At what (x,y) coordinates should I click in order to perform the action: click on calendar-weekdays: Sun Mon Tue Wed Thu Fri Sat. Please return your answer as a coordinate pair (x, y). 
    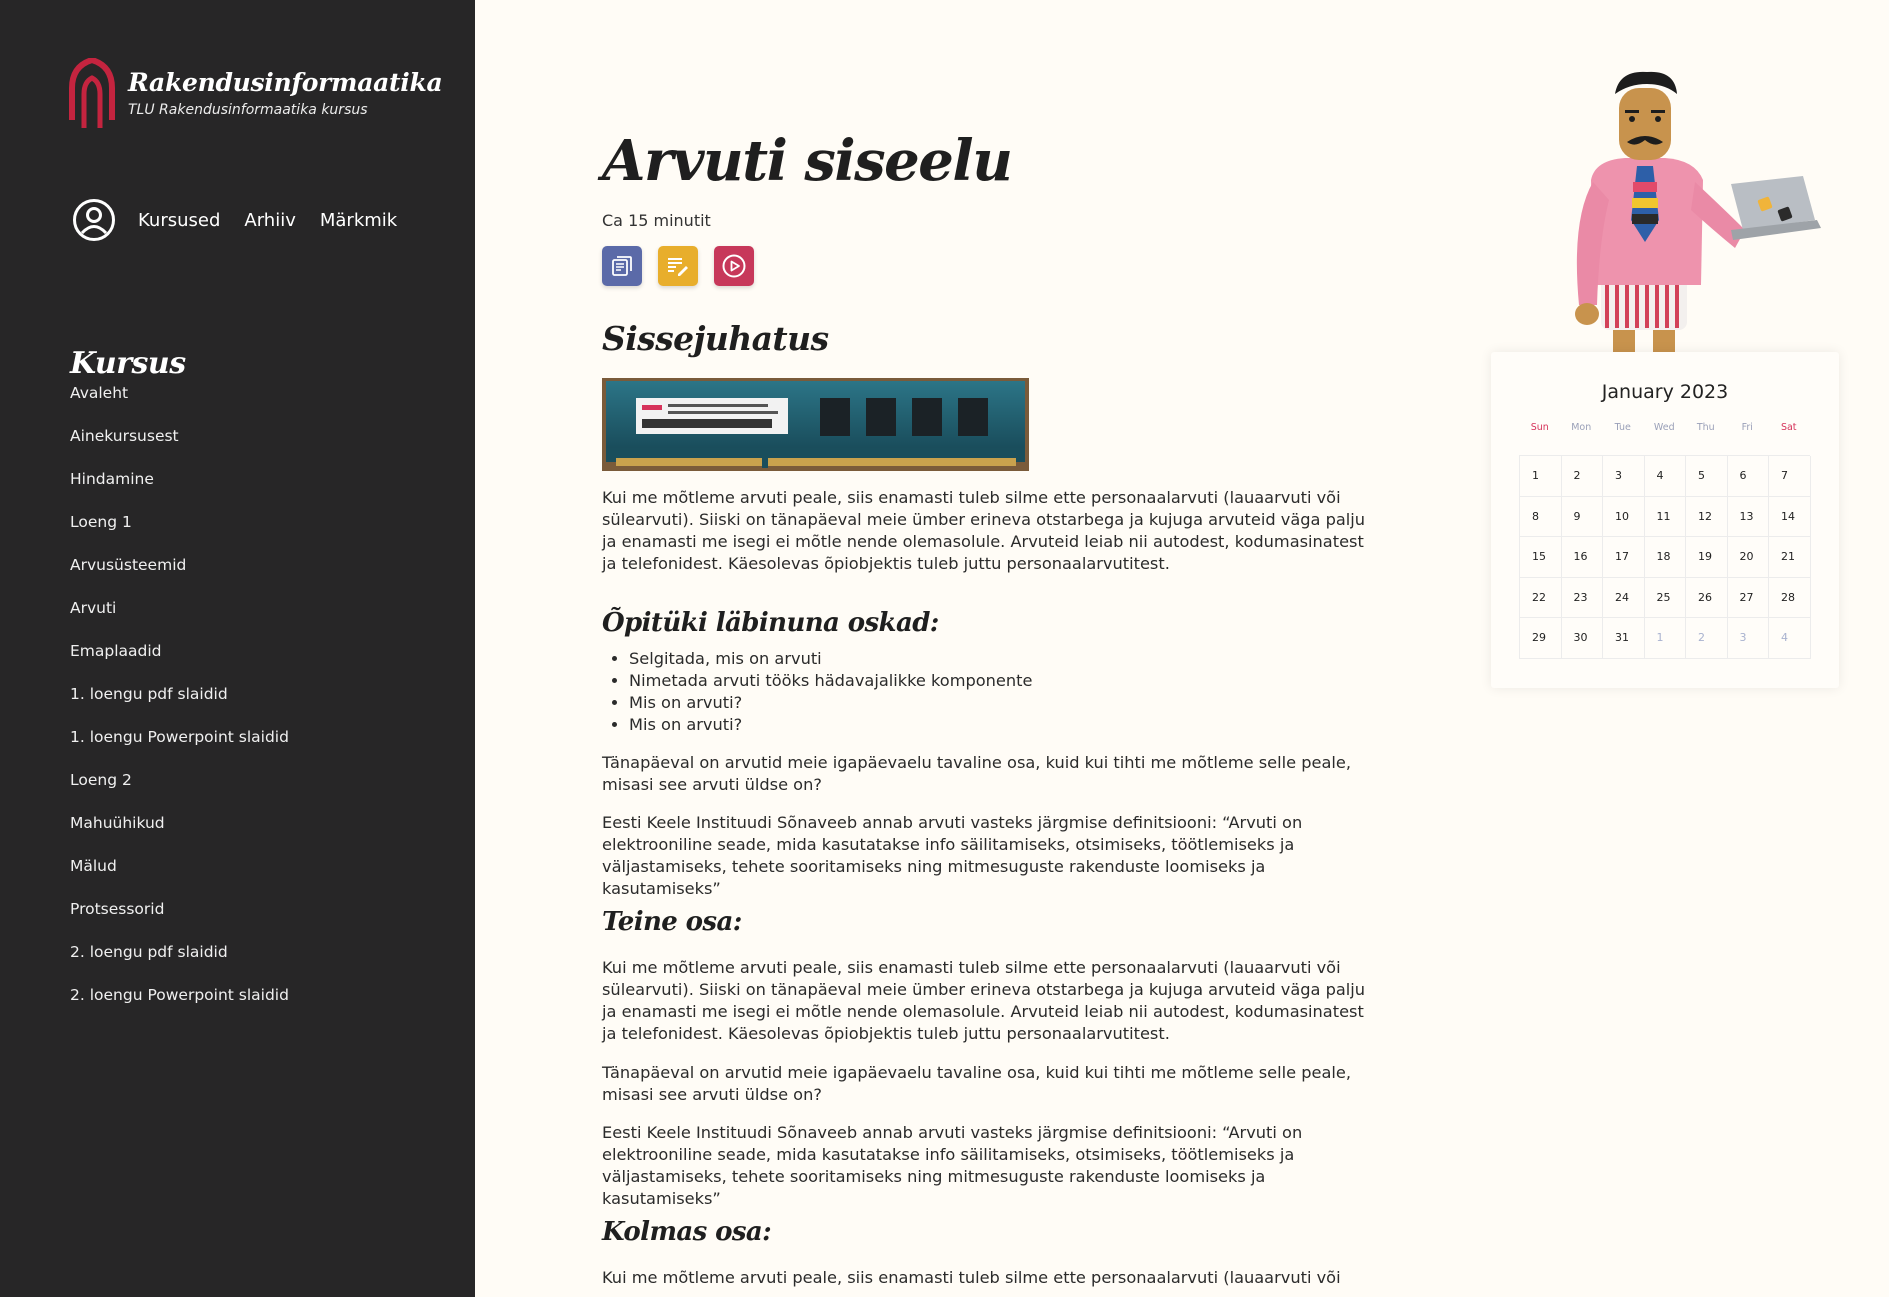
    Looking at the image, I should click on (1664, 427).